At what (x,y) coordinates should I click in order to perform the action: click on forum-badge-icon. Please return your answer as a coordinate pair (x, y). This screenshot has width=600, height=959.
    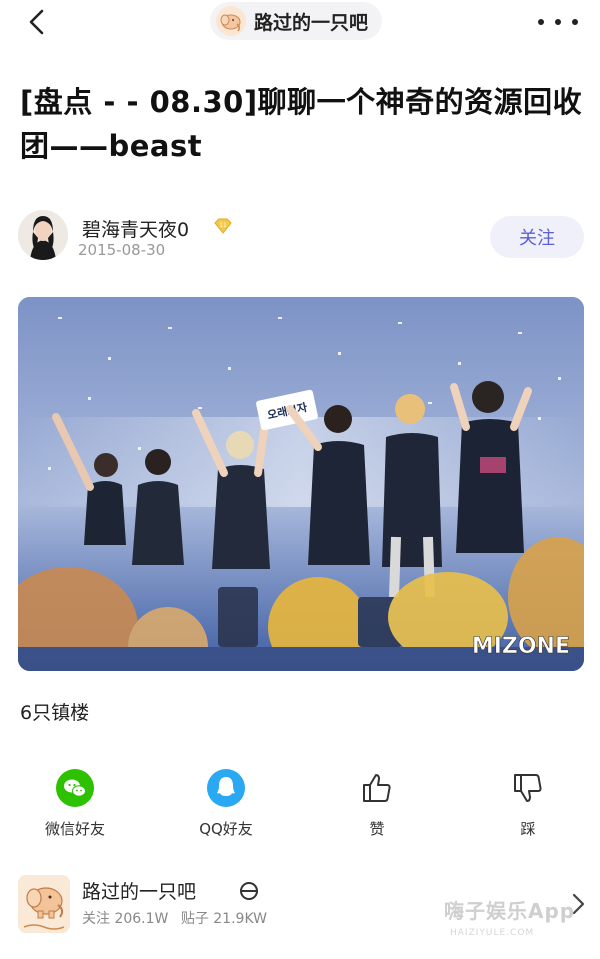
    Looking at the image, I should click on (249, 891).